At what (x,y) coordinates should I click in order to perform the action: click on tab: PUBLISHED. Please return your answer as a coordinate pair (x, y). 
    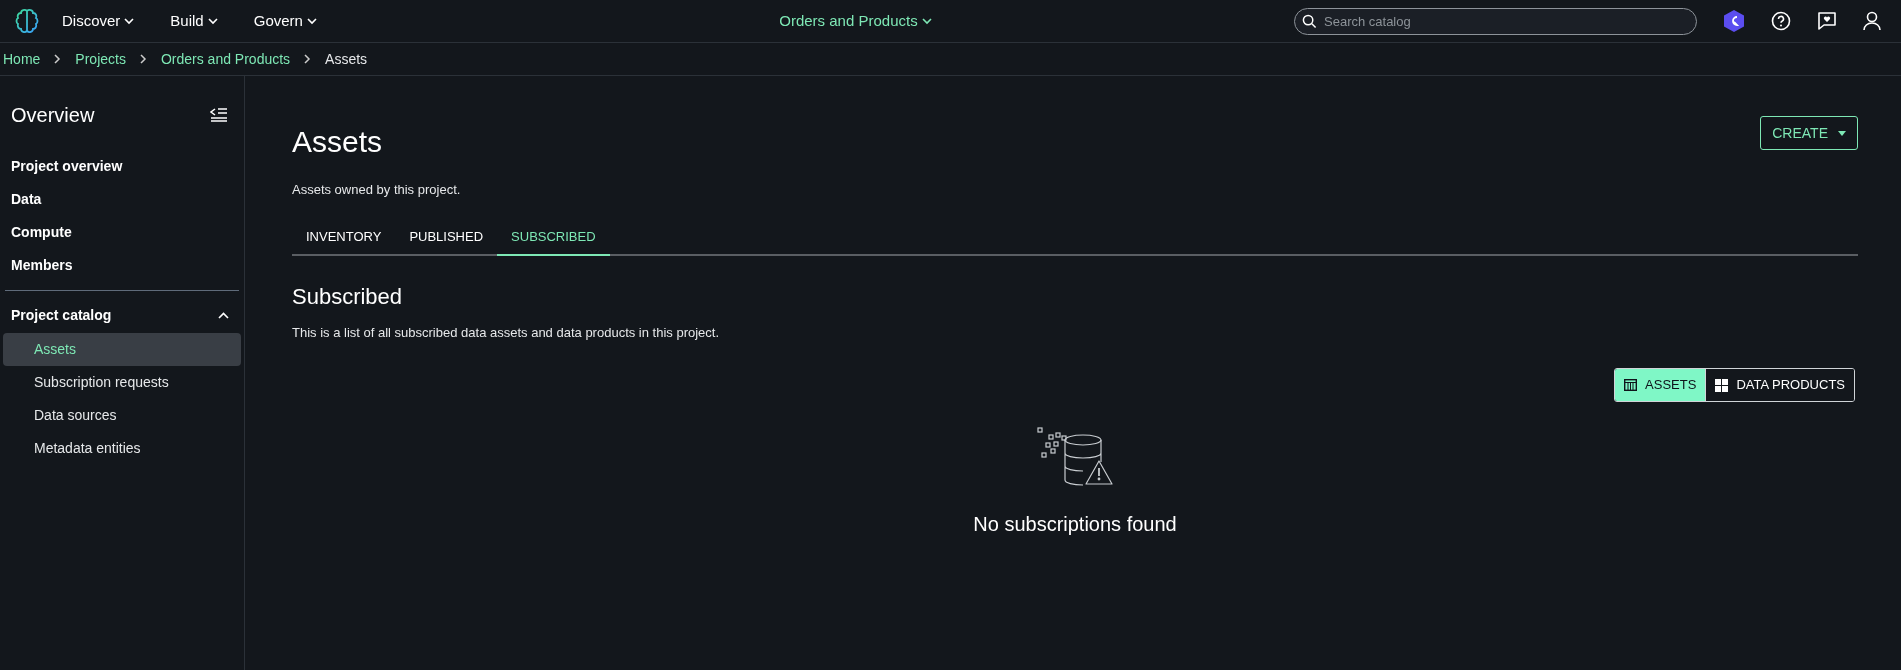
    Looking at the image, I should click on (446, 237).